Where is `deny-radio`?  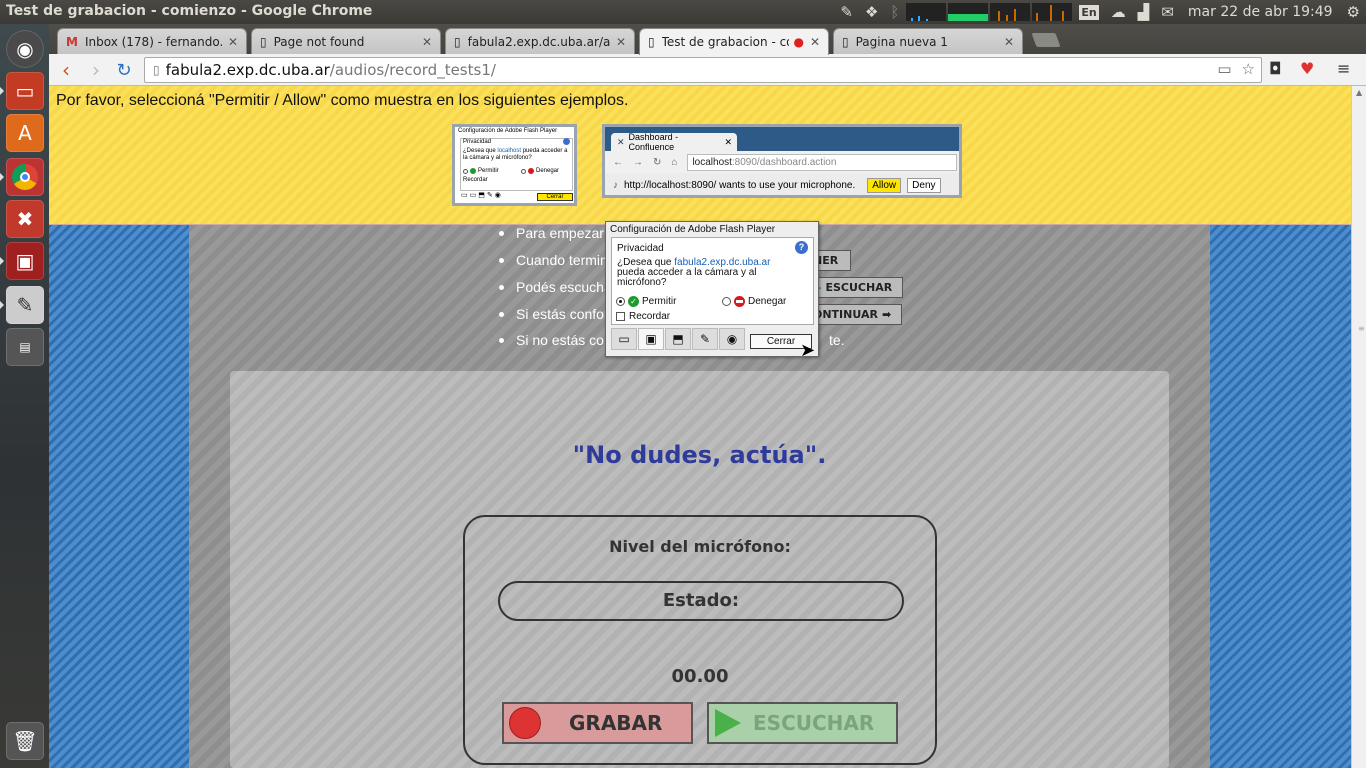
deny-radio is located at coordinates (726, 301).